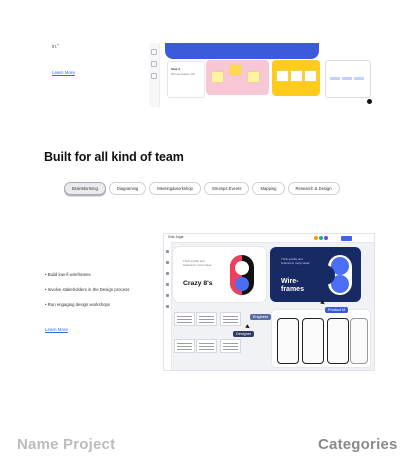  What do you see at coordinates (313, 188) in the screenshot?
I see `tab-research-design: Research & Design` at bounding box center [313, 188].